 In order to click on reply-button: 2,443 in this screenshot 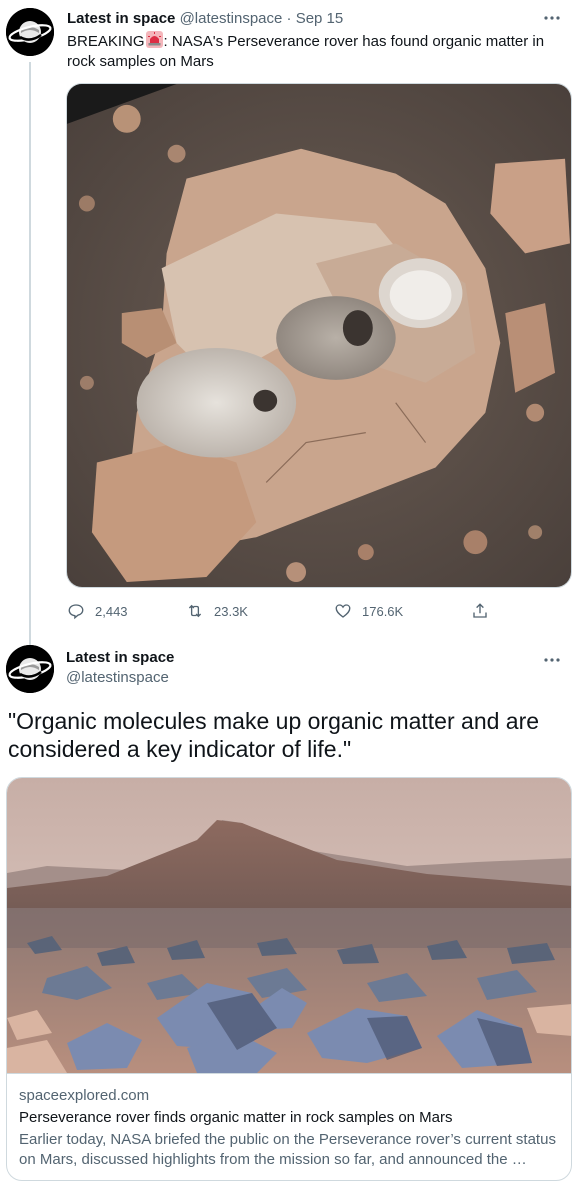, I will do `click(97, 611)`.